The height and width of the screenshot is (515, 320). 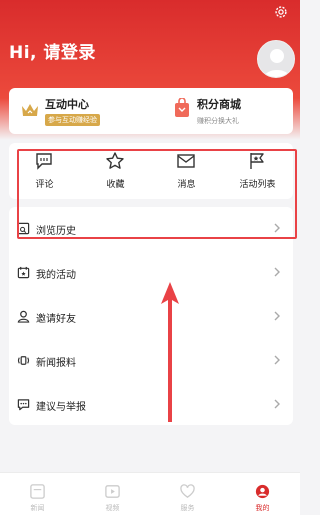 I want to click on tab-news: 新闻, so click(x=37, y=494).